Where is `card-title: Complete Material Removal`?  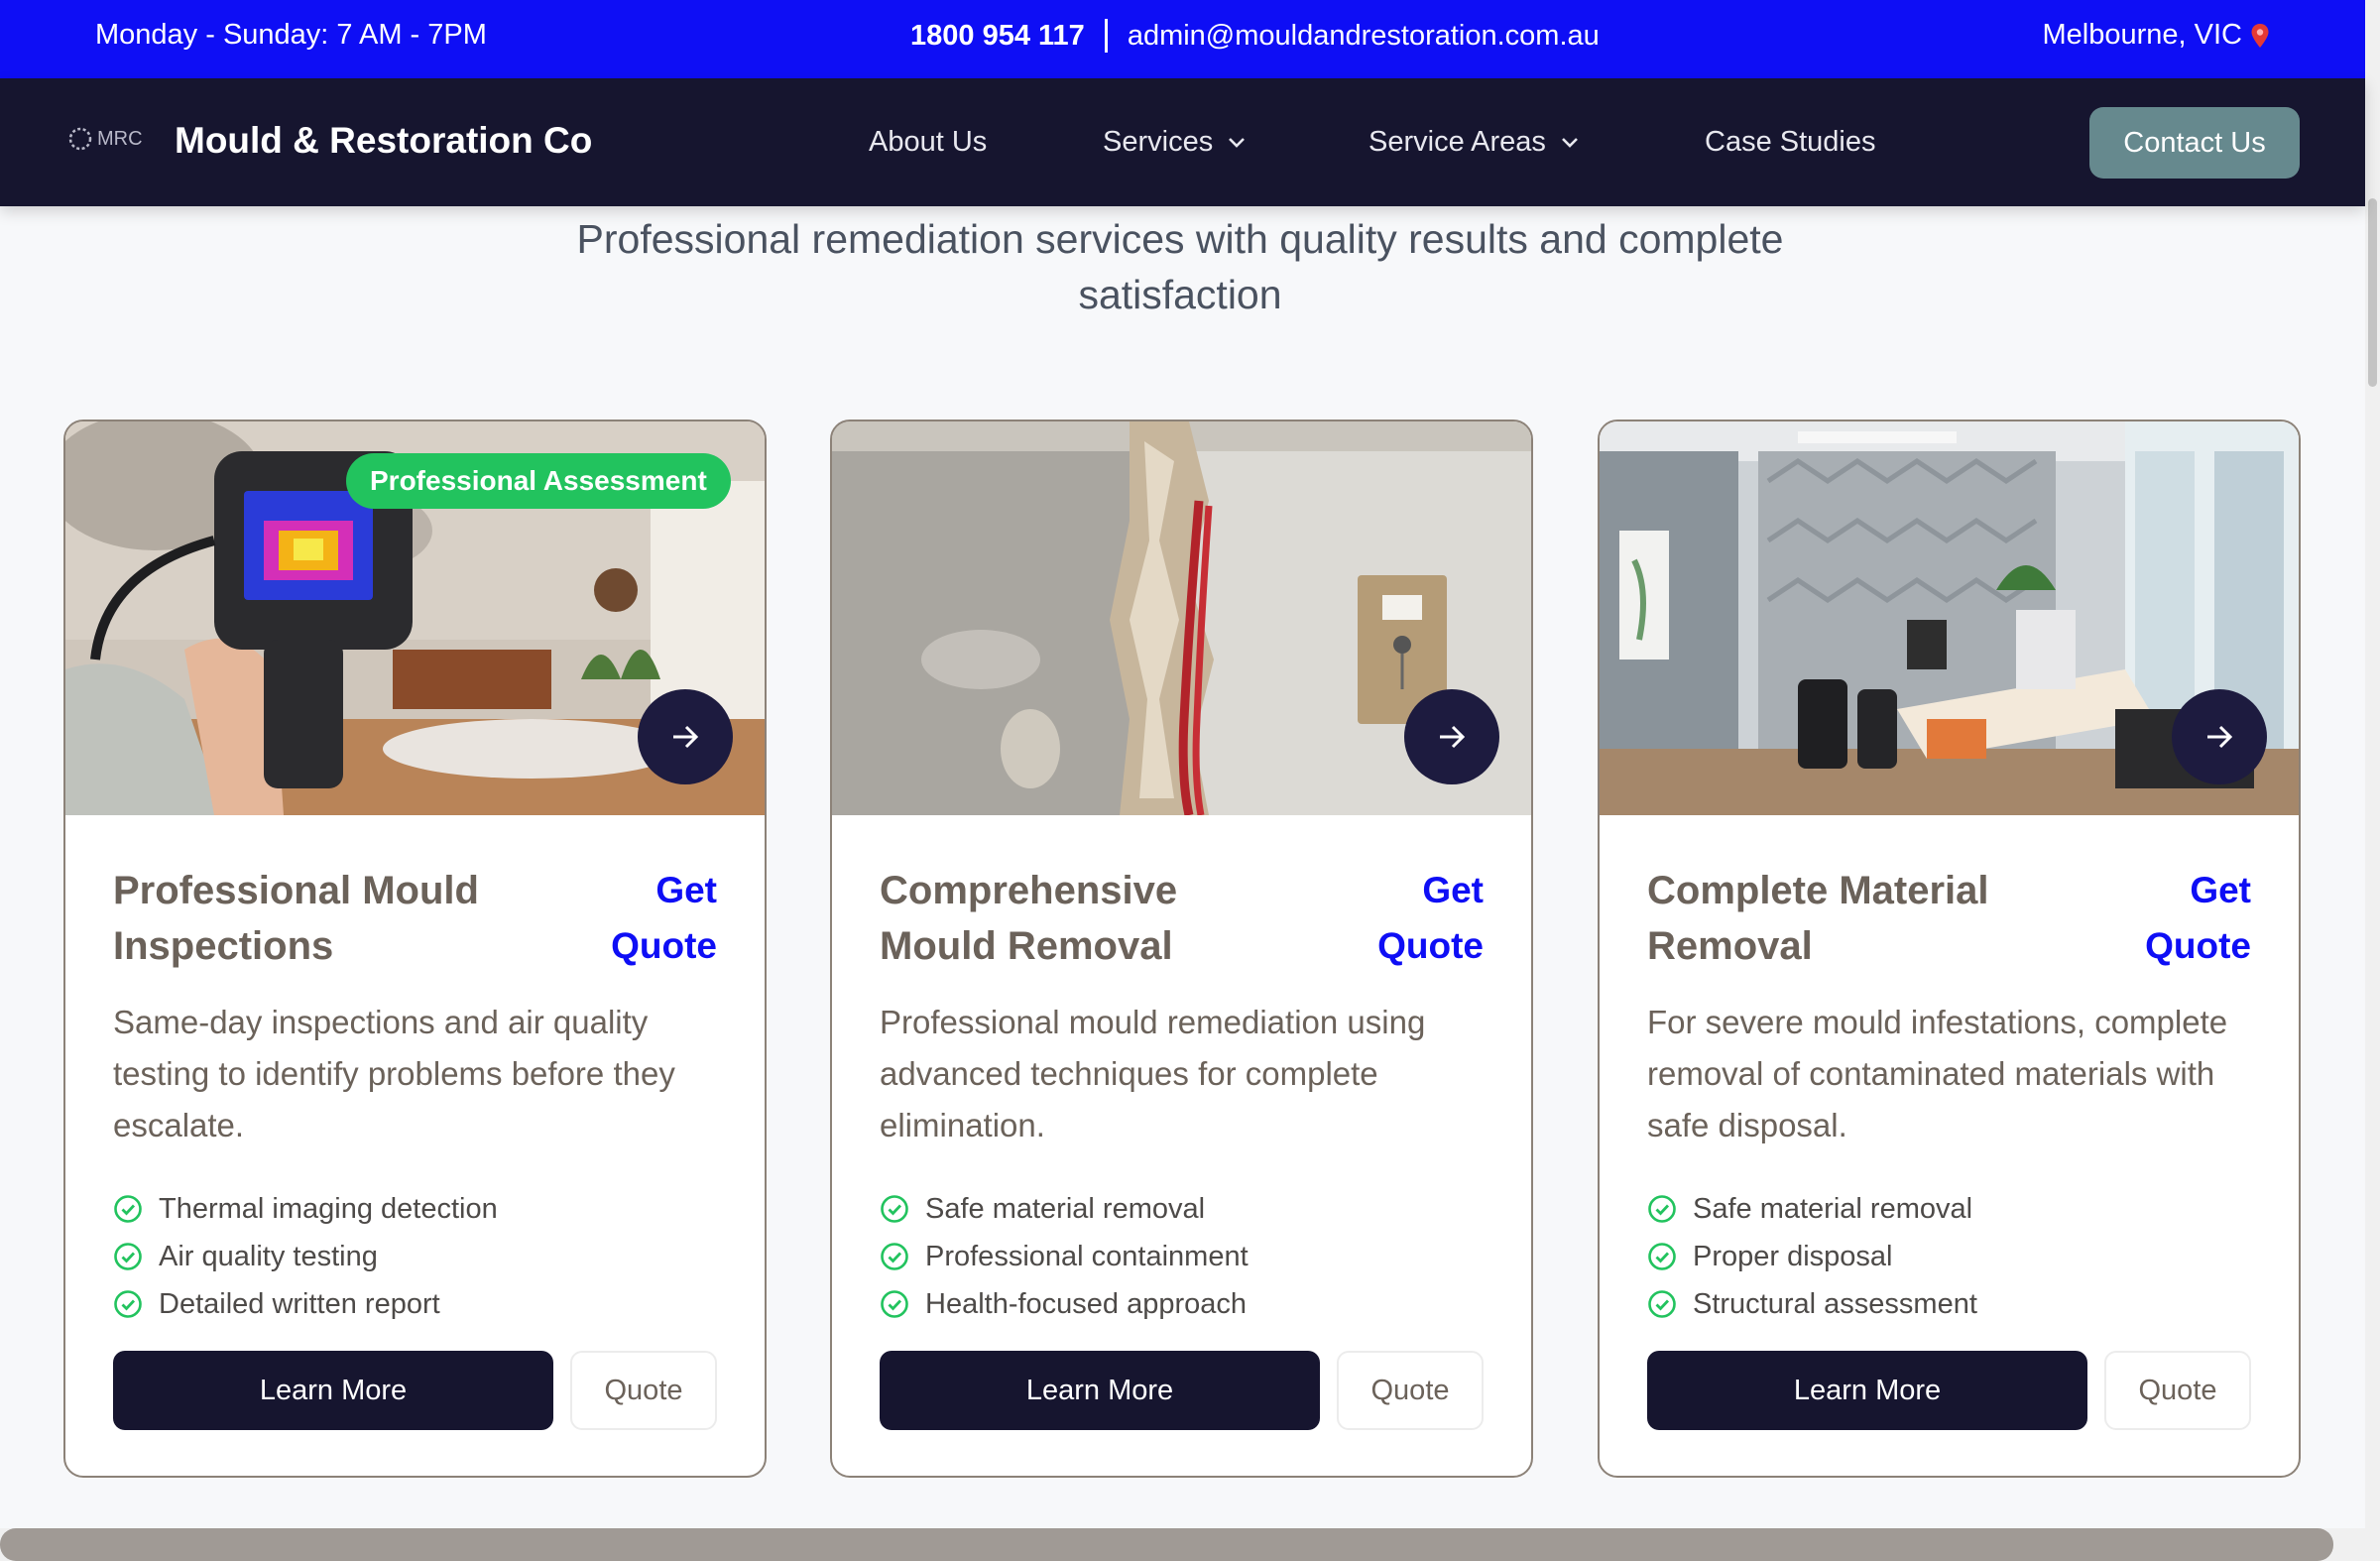 card-title: Complete Material Removal is located at coordinates (1818, 918).